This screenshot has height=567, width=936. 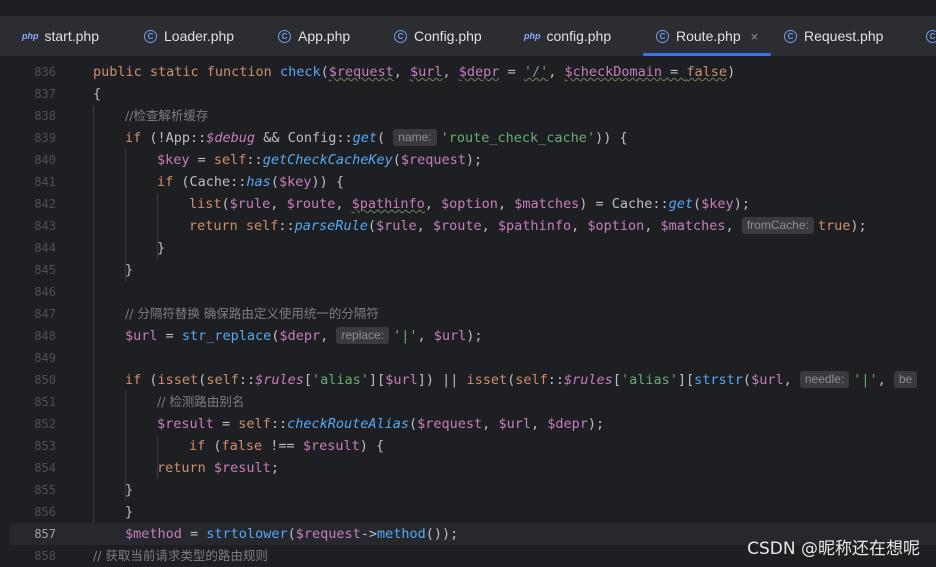 What do you see at coordinates (479, 72) in the screenshot?
I see `code-token: $depr` at bounding box center [479, 72].